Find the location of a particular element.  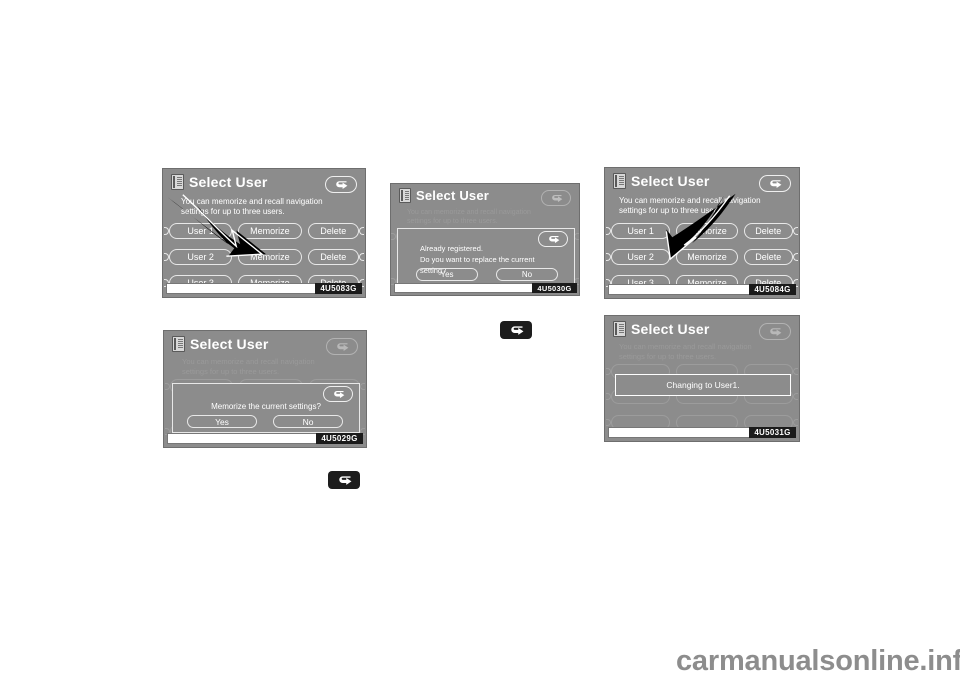

back-key-glyph-left is located at coordinates (344, 480).